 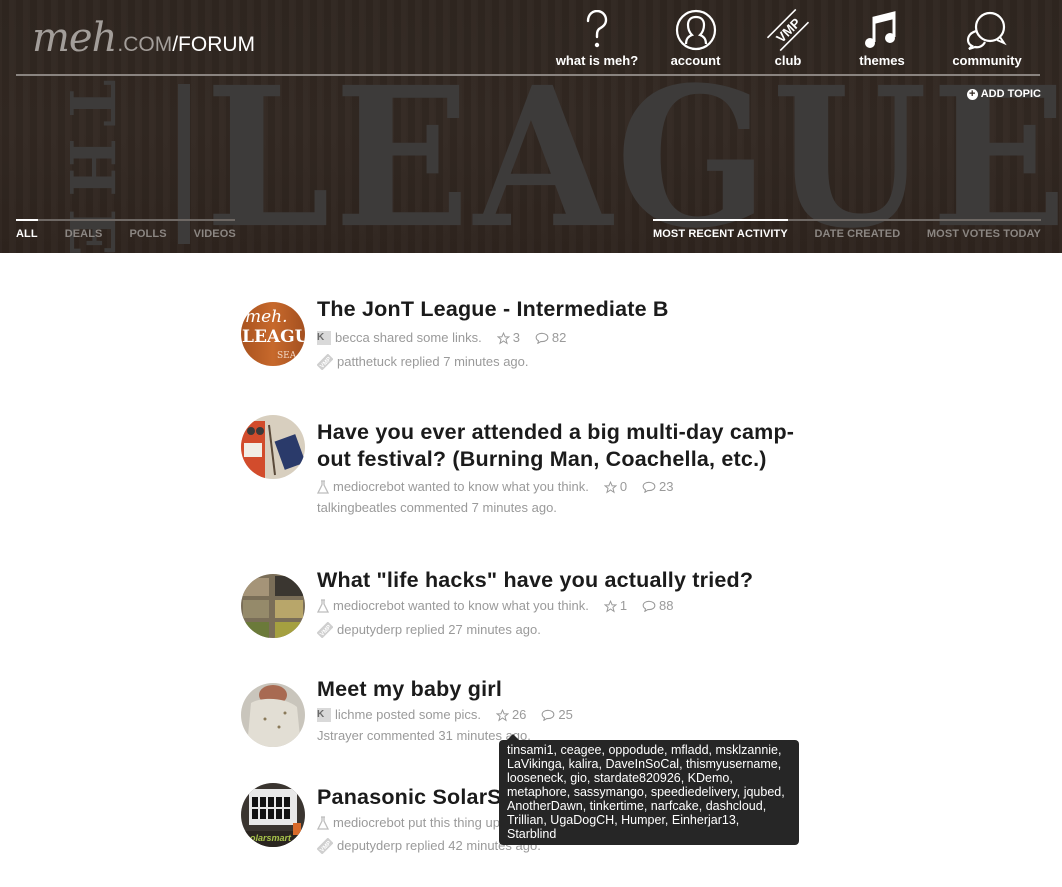 I want to click on vmp-club-icon: VMP, so click(x=788, y=30).